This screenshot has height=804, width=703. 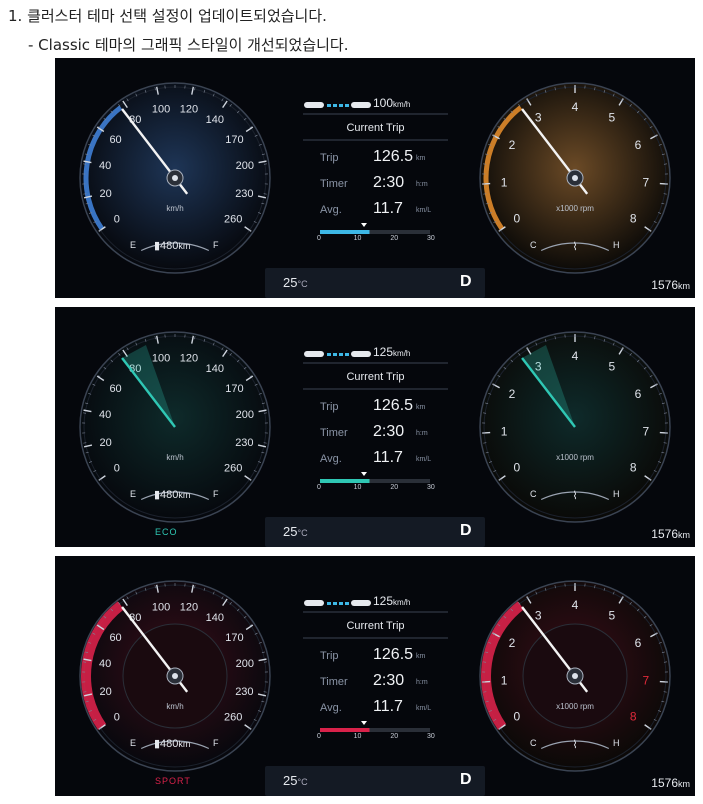 I want to click on fuel-range-unit: km, so click(x=184, y=495).